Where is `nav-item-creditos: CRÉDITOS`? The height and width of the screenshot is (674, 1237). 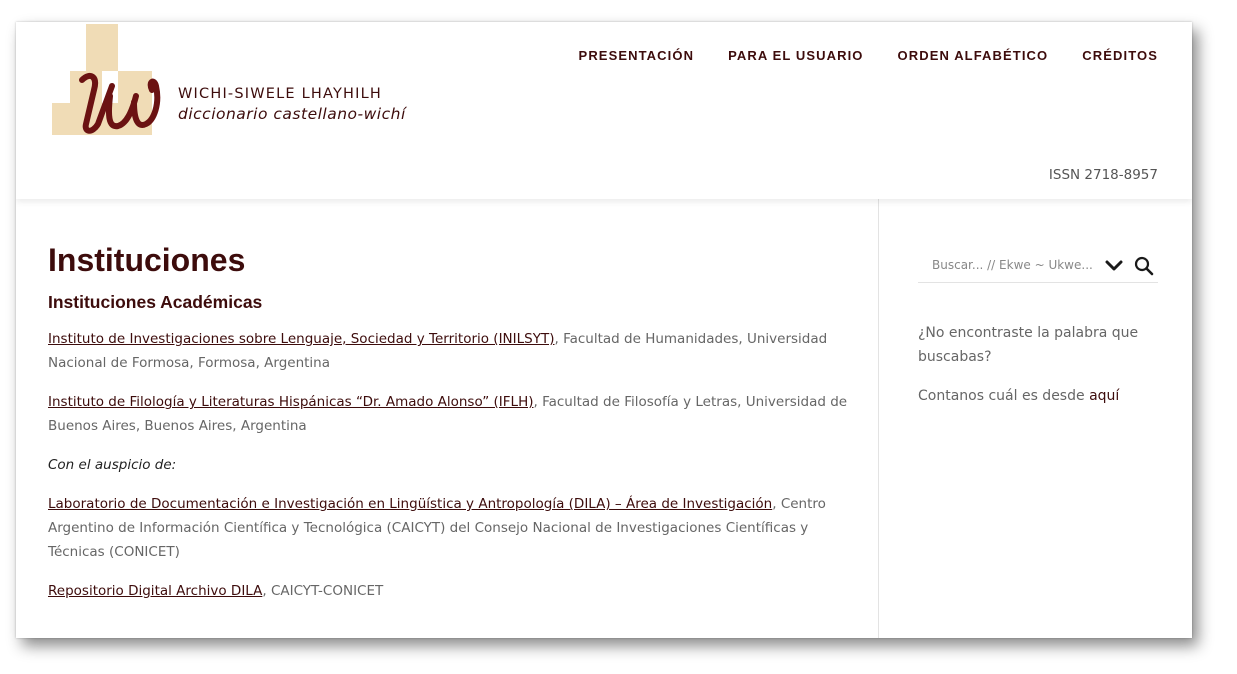 nav-item-creditos: CRÉDITOS is located at coordinates (1120, 55).